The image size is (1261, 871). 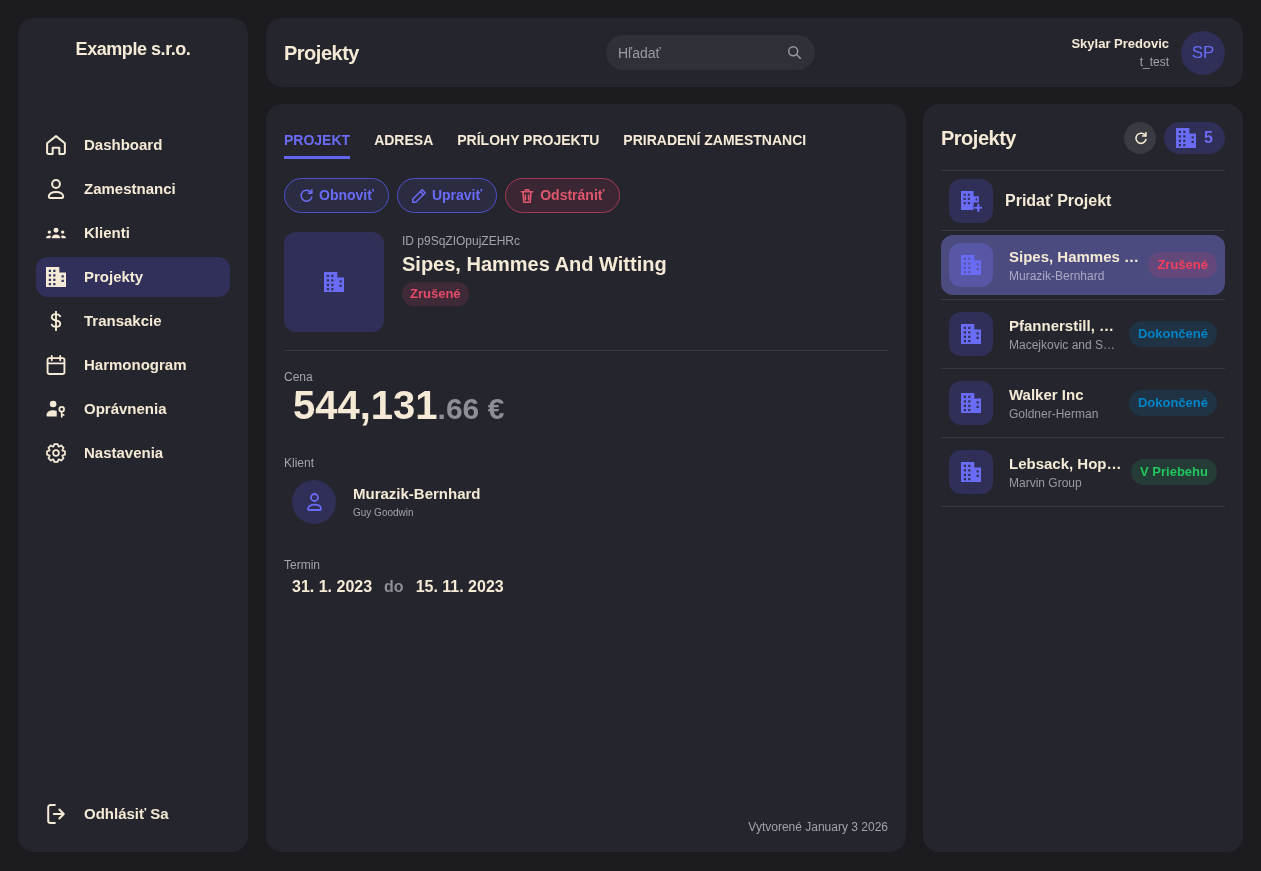 I want to click on logout-icon, so click(x=56, y=814).